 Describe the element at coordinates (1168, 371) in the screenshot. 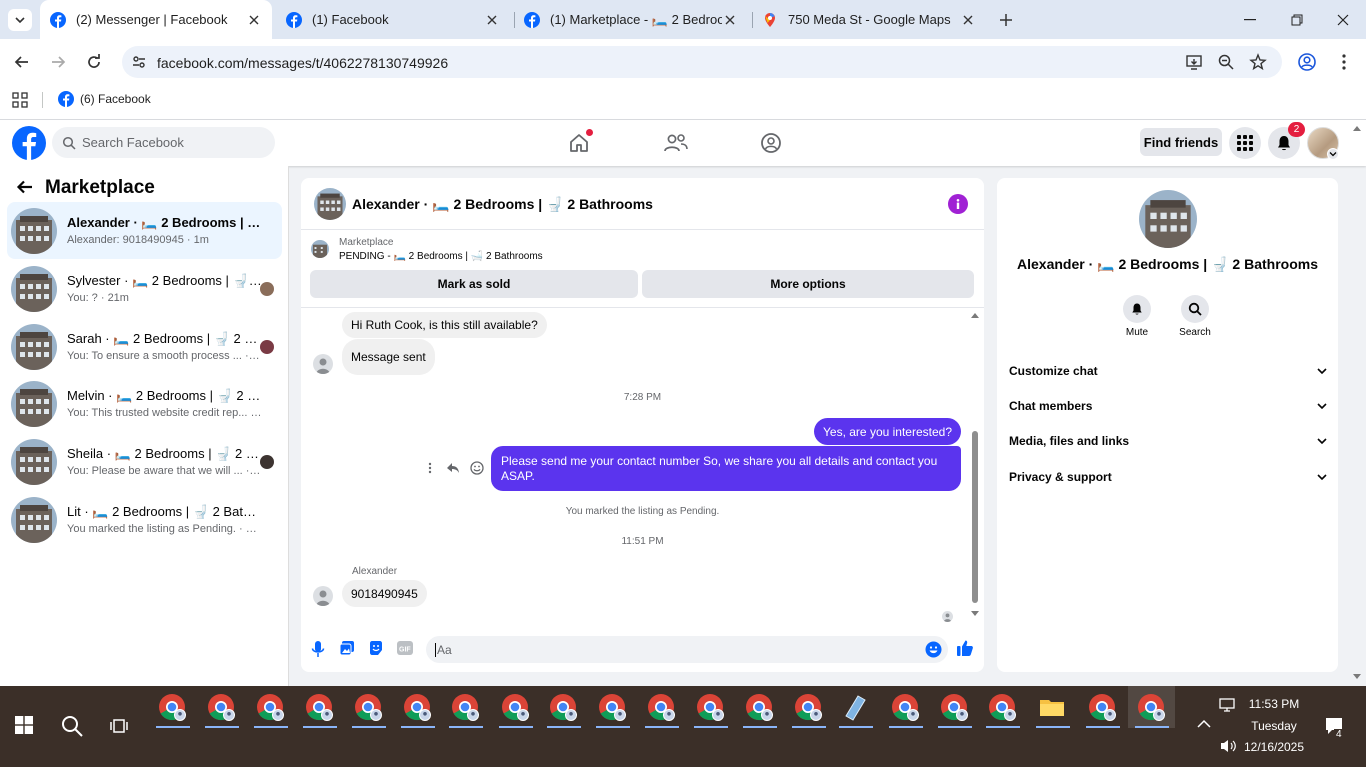

I see `accordion-customize-chat: Customize chat` at that location.